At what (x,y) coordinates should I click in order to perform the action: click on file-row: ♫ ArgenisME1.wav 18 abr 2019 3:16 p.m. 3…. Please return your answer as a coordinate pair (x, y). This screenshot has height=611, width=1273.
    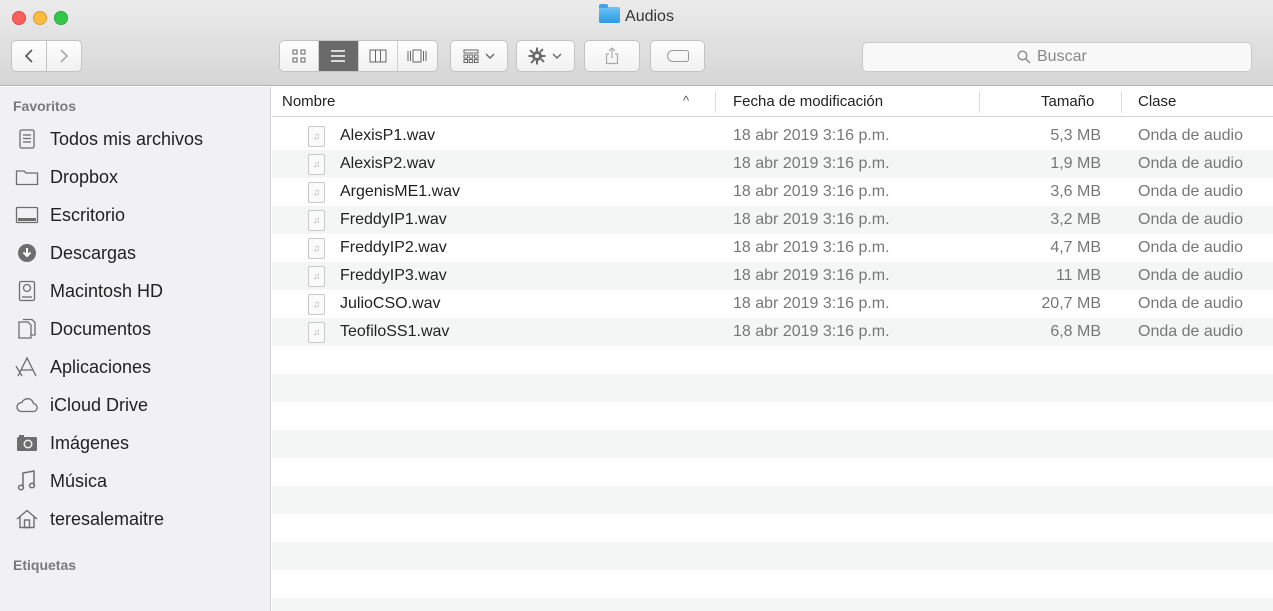
    Looking at the image, I should click on (772, 192).